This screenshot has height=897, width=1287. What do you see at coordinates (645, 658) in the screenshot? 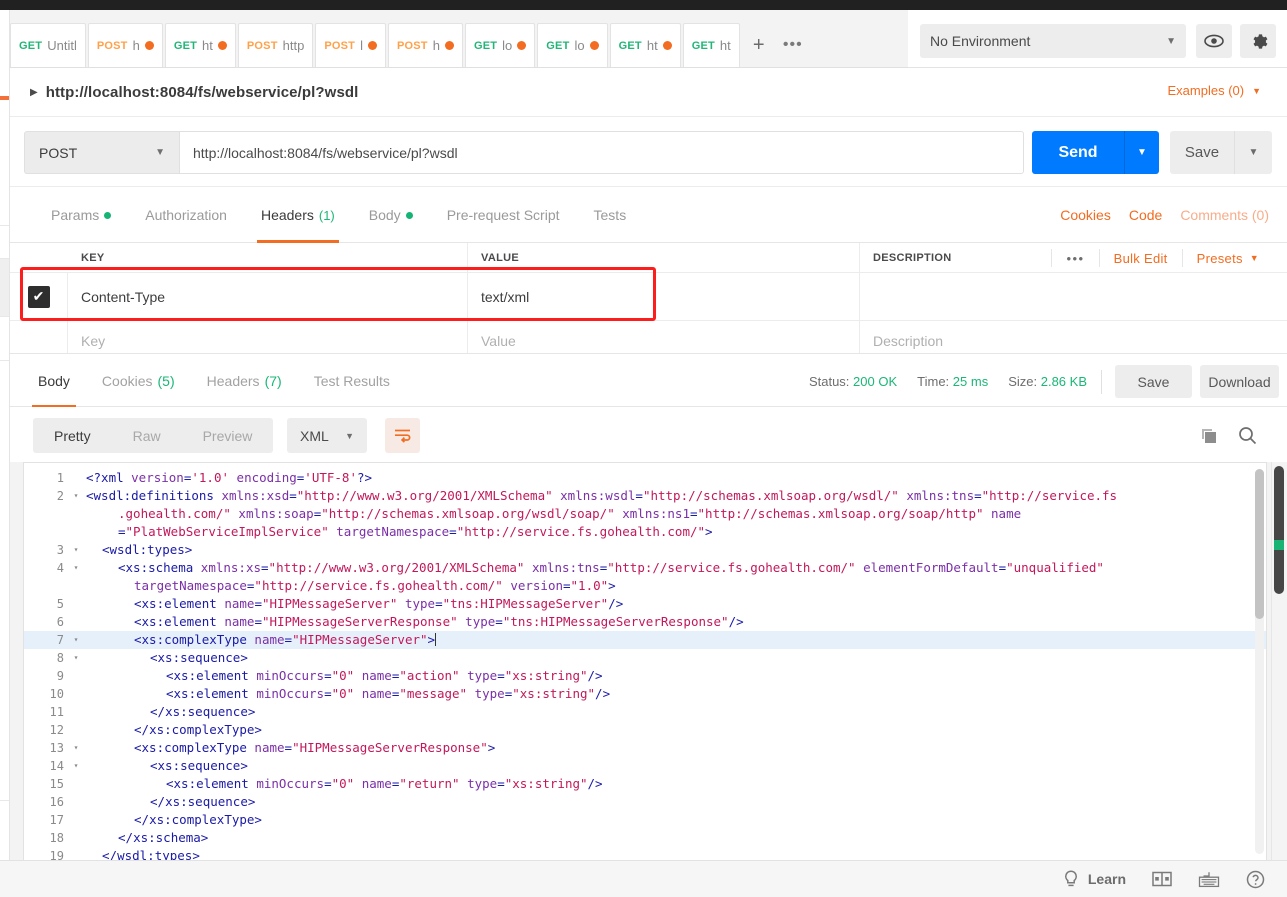
I see `code-line: 8 ▾ <xs:sequence>` at bounding box center [645, 658].